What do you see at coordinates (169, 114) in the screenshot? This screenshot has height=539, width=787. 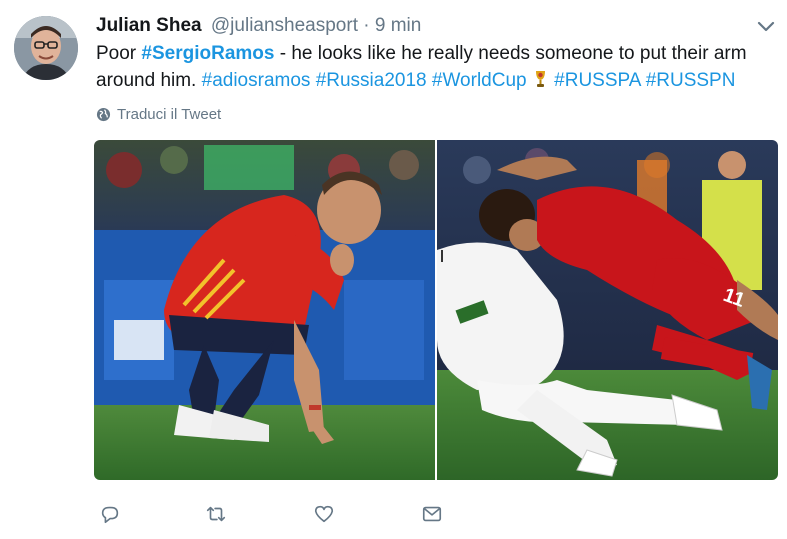 I see `translate-label: Traduci il Tweet` at bounding box center [169, 114].